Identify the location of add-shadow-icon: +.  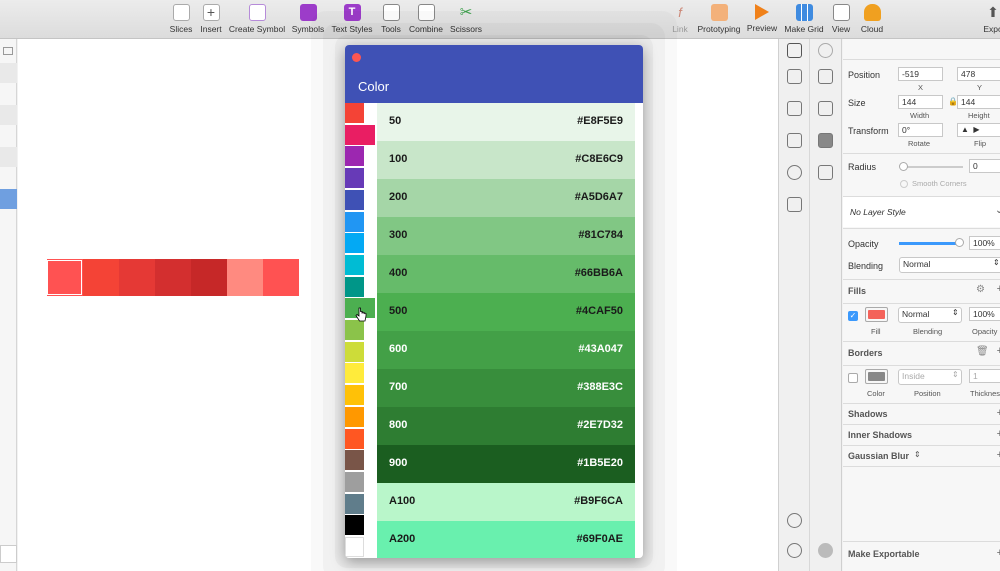
(998, 413).